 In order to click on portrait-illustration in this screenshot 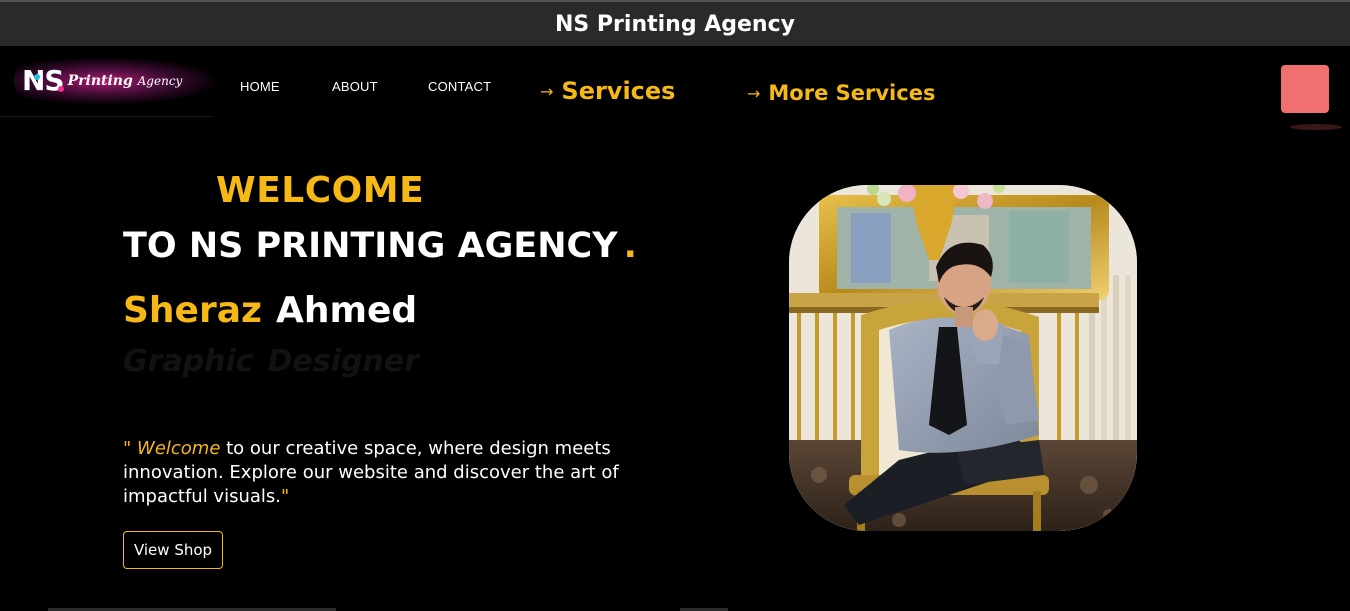, I will do `click(963, 358)`.